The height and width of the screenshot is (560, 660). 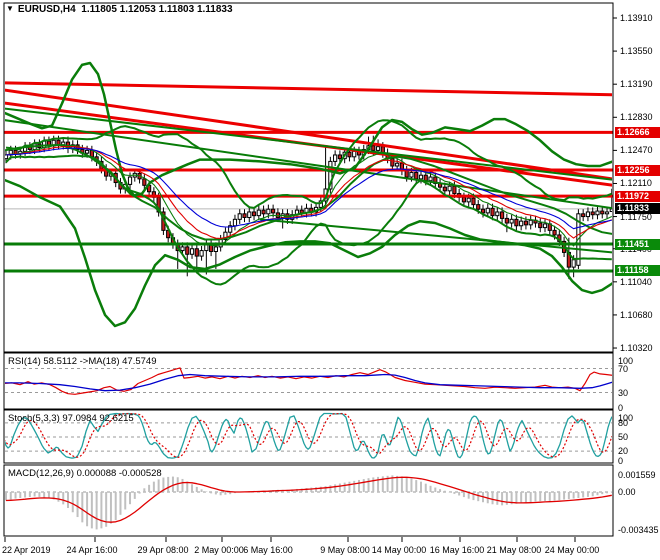 I want to click on date-axis-label: 22 Apr 2019, so click(x=26, y=550).